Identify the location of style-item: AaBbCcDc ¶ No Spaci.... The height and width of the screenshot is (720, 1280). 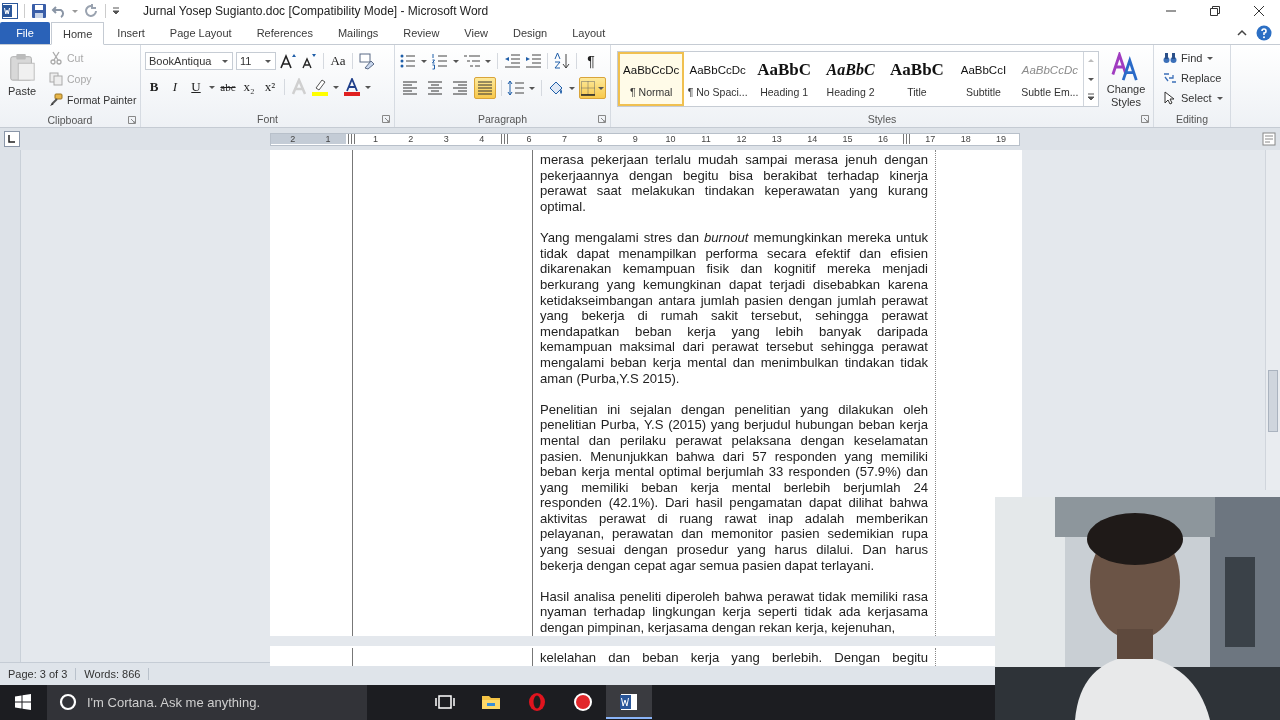
(717, 79).